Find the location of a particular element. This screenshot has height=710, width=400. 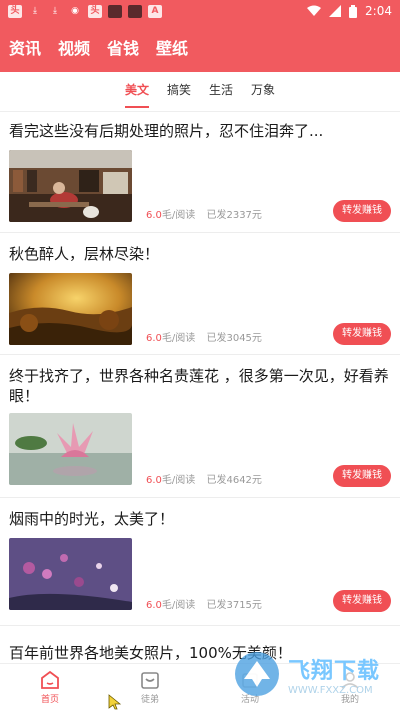

watermark-url: WWW.FXXZ.COM is located at coordinates (330, 690).